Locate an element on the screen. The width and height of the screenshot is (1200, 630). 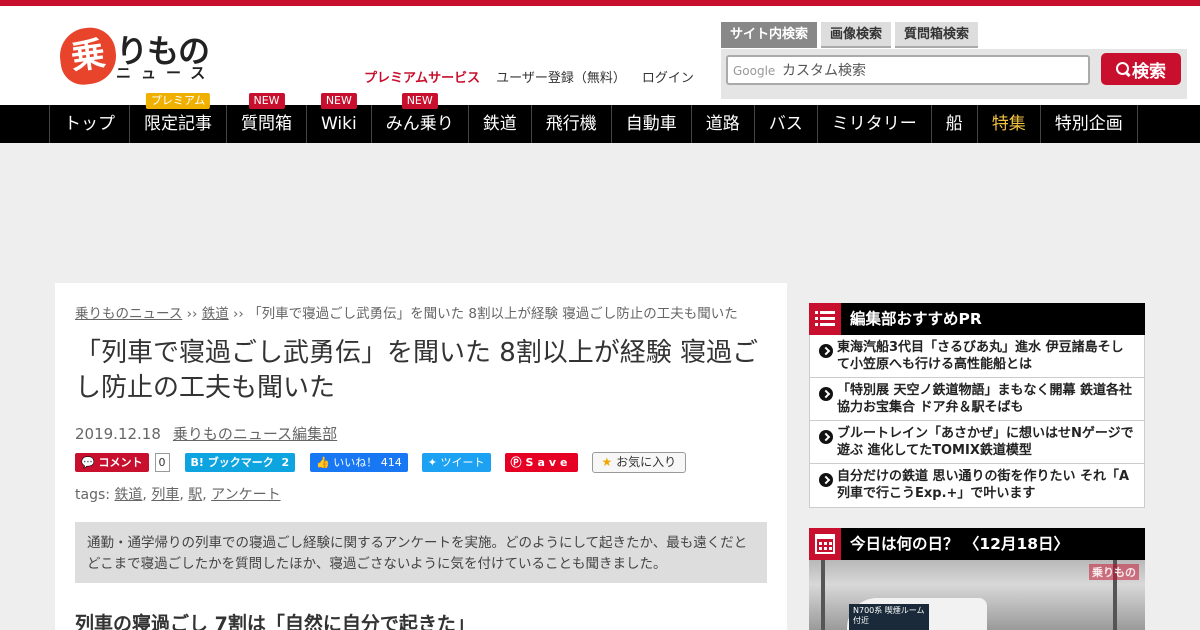
nav-item-top: トップ is located at coordinates (89, 124).